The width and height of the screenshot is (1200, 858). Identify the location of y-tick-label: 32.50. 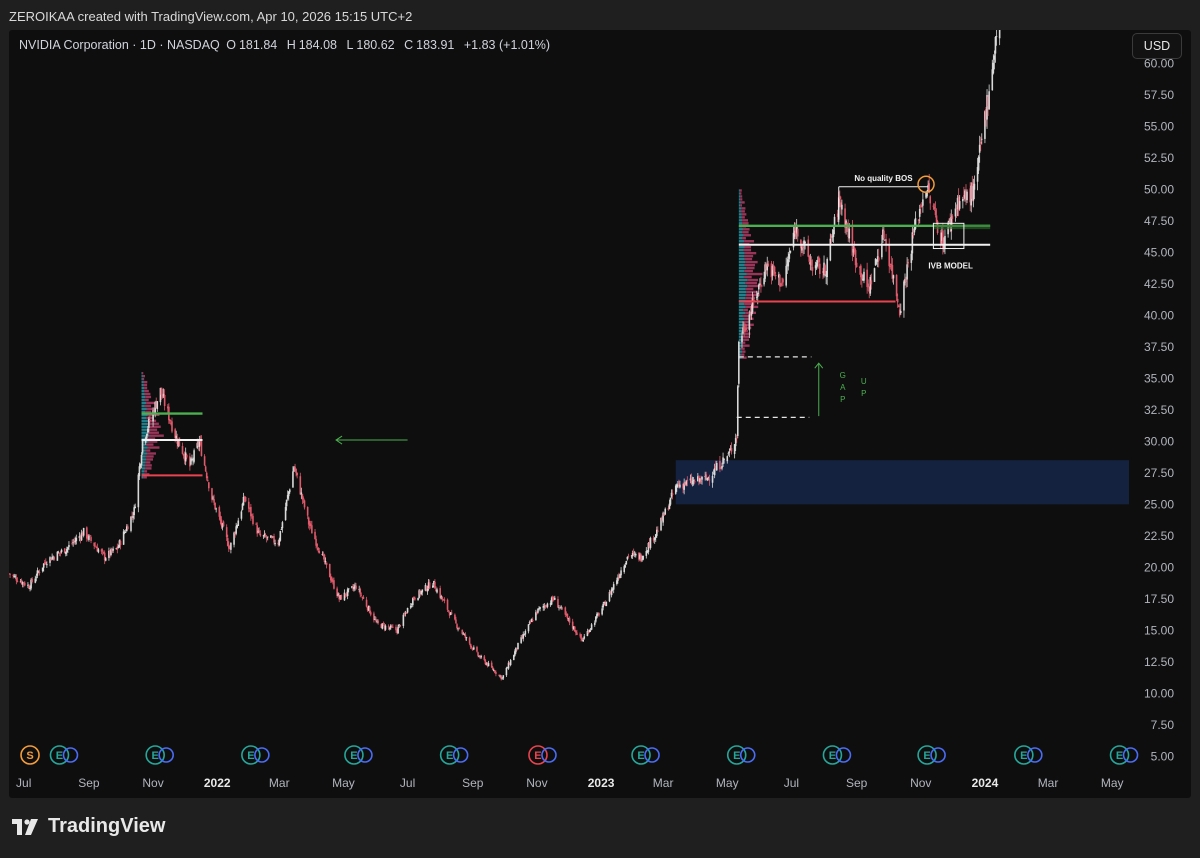
(1159, 410).